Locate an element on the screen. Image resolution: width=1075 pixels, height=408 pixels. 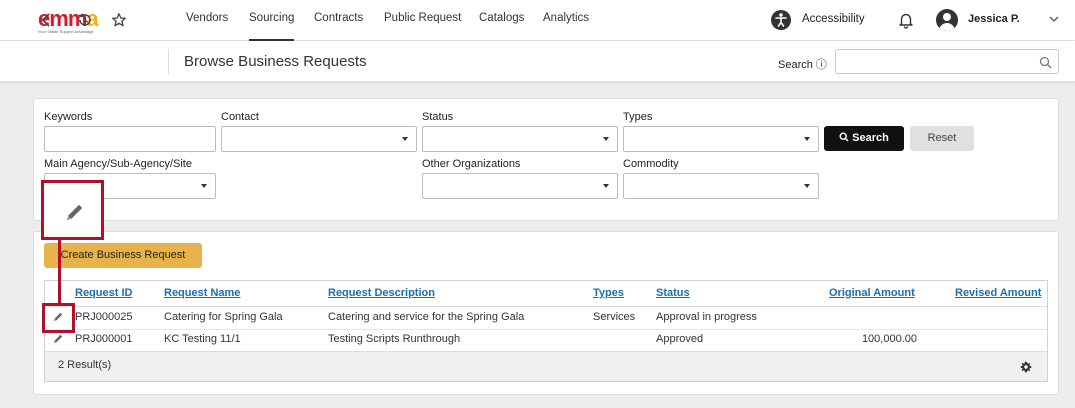
types-label: Types is located at coordinates (638, 117).